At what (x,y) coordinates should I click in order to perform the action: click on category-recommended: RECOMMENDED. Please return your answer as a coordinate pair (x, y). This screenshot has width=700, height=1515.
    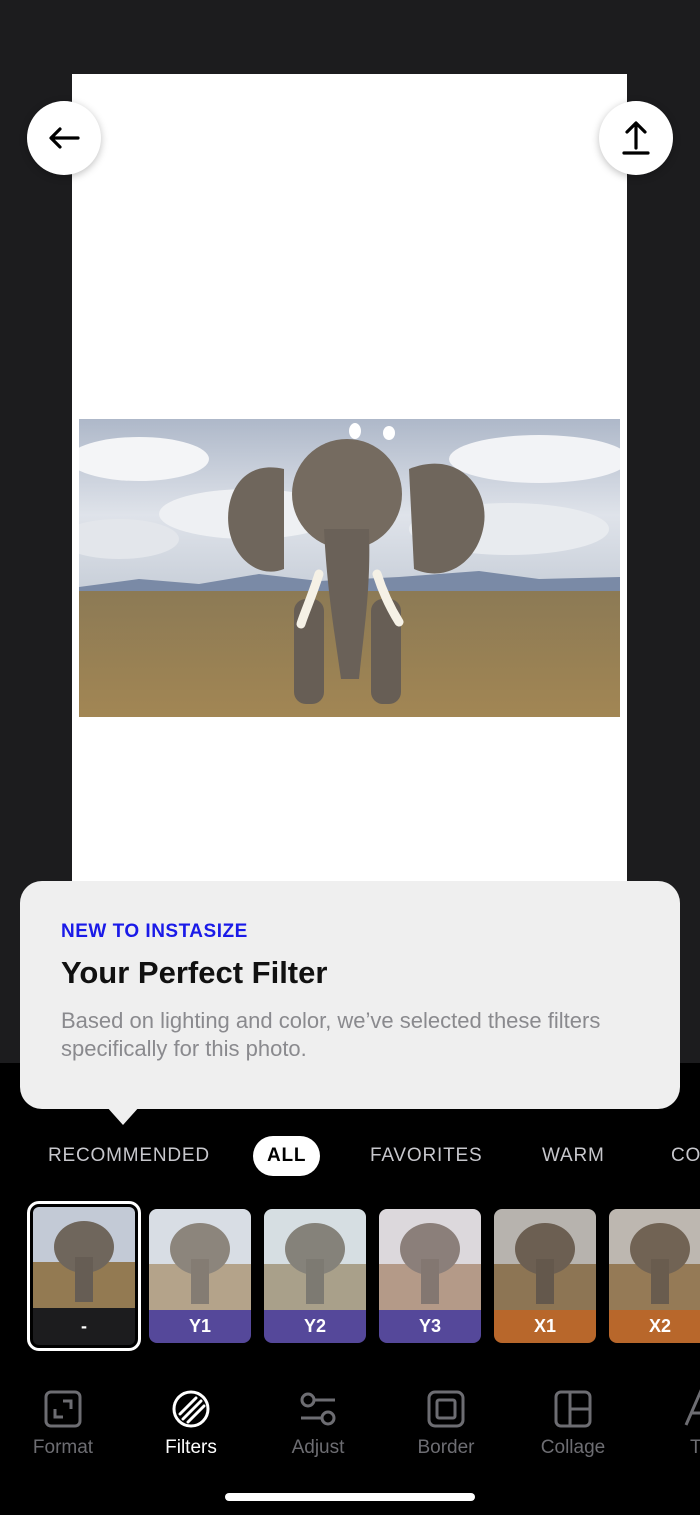
    Looking at the image, I should click on (129, 1156).